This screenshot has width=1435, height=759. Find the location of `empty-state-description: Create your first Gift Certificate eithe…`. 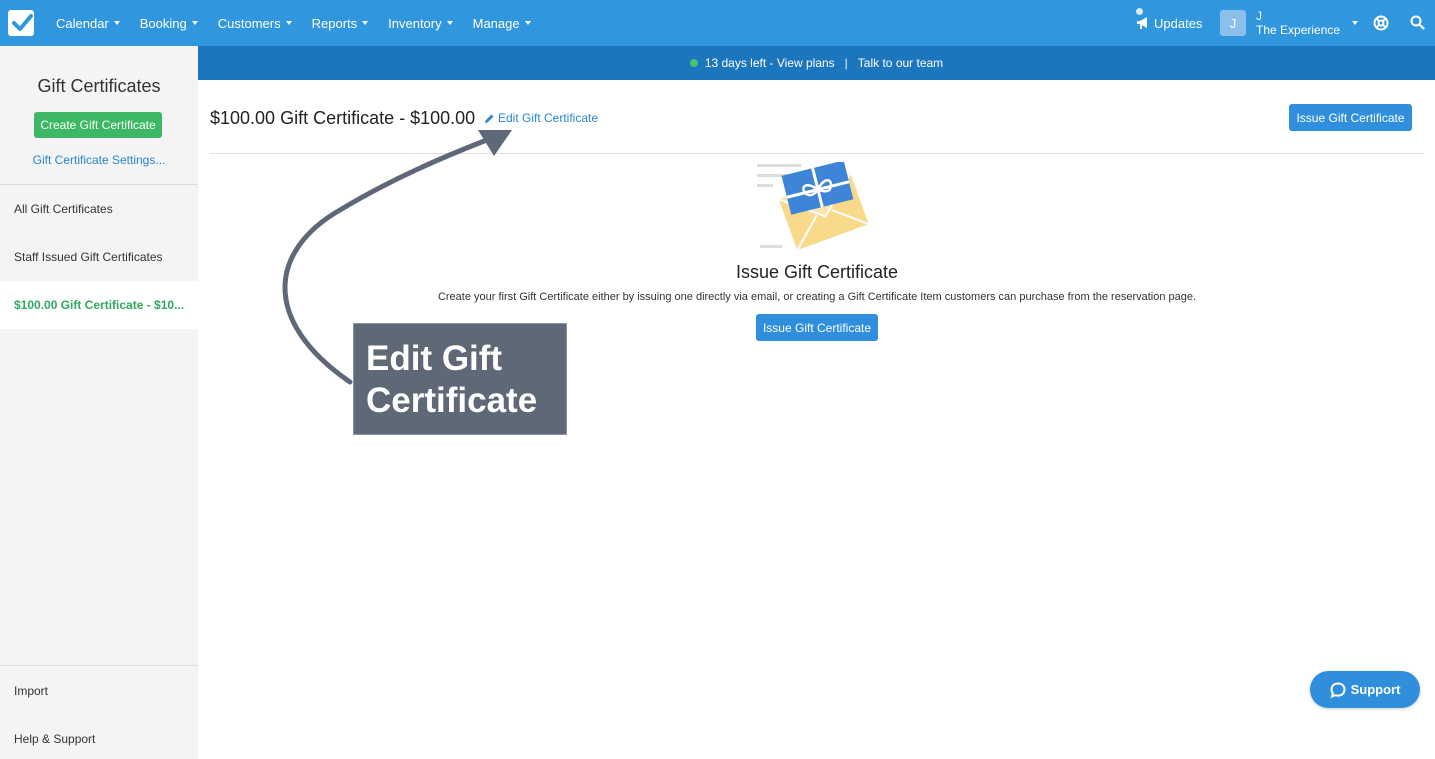

empty-state-description: Create your first Gift Certificate eithe… is located at coordinates (817, 297).